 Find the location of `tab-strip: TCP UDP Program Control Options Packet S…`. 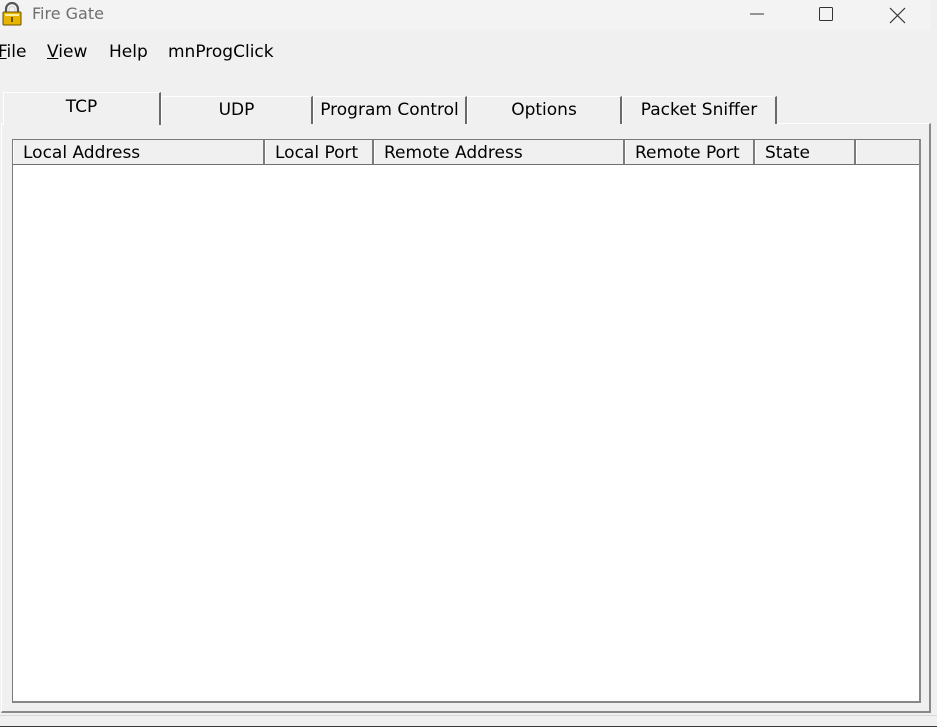

tab-strip: TCP UDP Program Control Options Packet S… is located at coordinates (468, 108).